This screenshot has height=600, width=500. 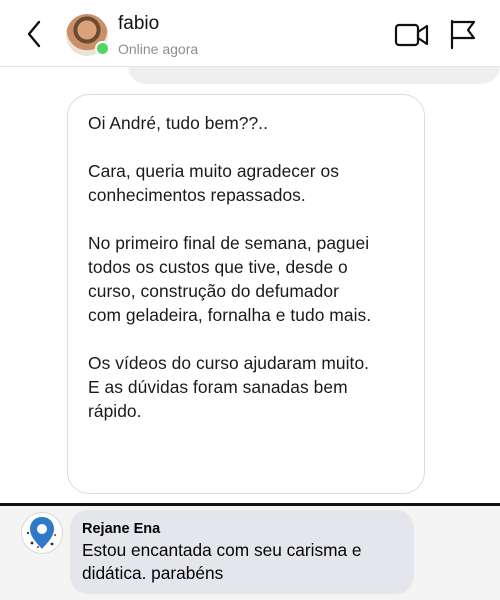 What do you see at coordinates (178, 123) in the screenshot?
I see `message-line: Oi André, tudo bem??..` at bounding box center [178, 123].